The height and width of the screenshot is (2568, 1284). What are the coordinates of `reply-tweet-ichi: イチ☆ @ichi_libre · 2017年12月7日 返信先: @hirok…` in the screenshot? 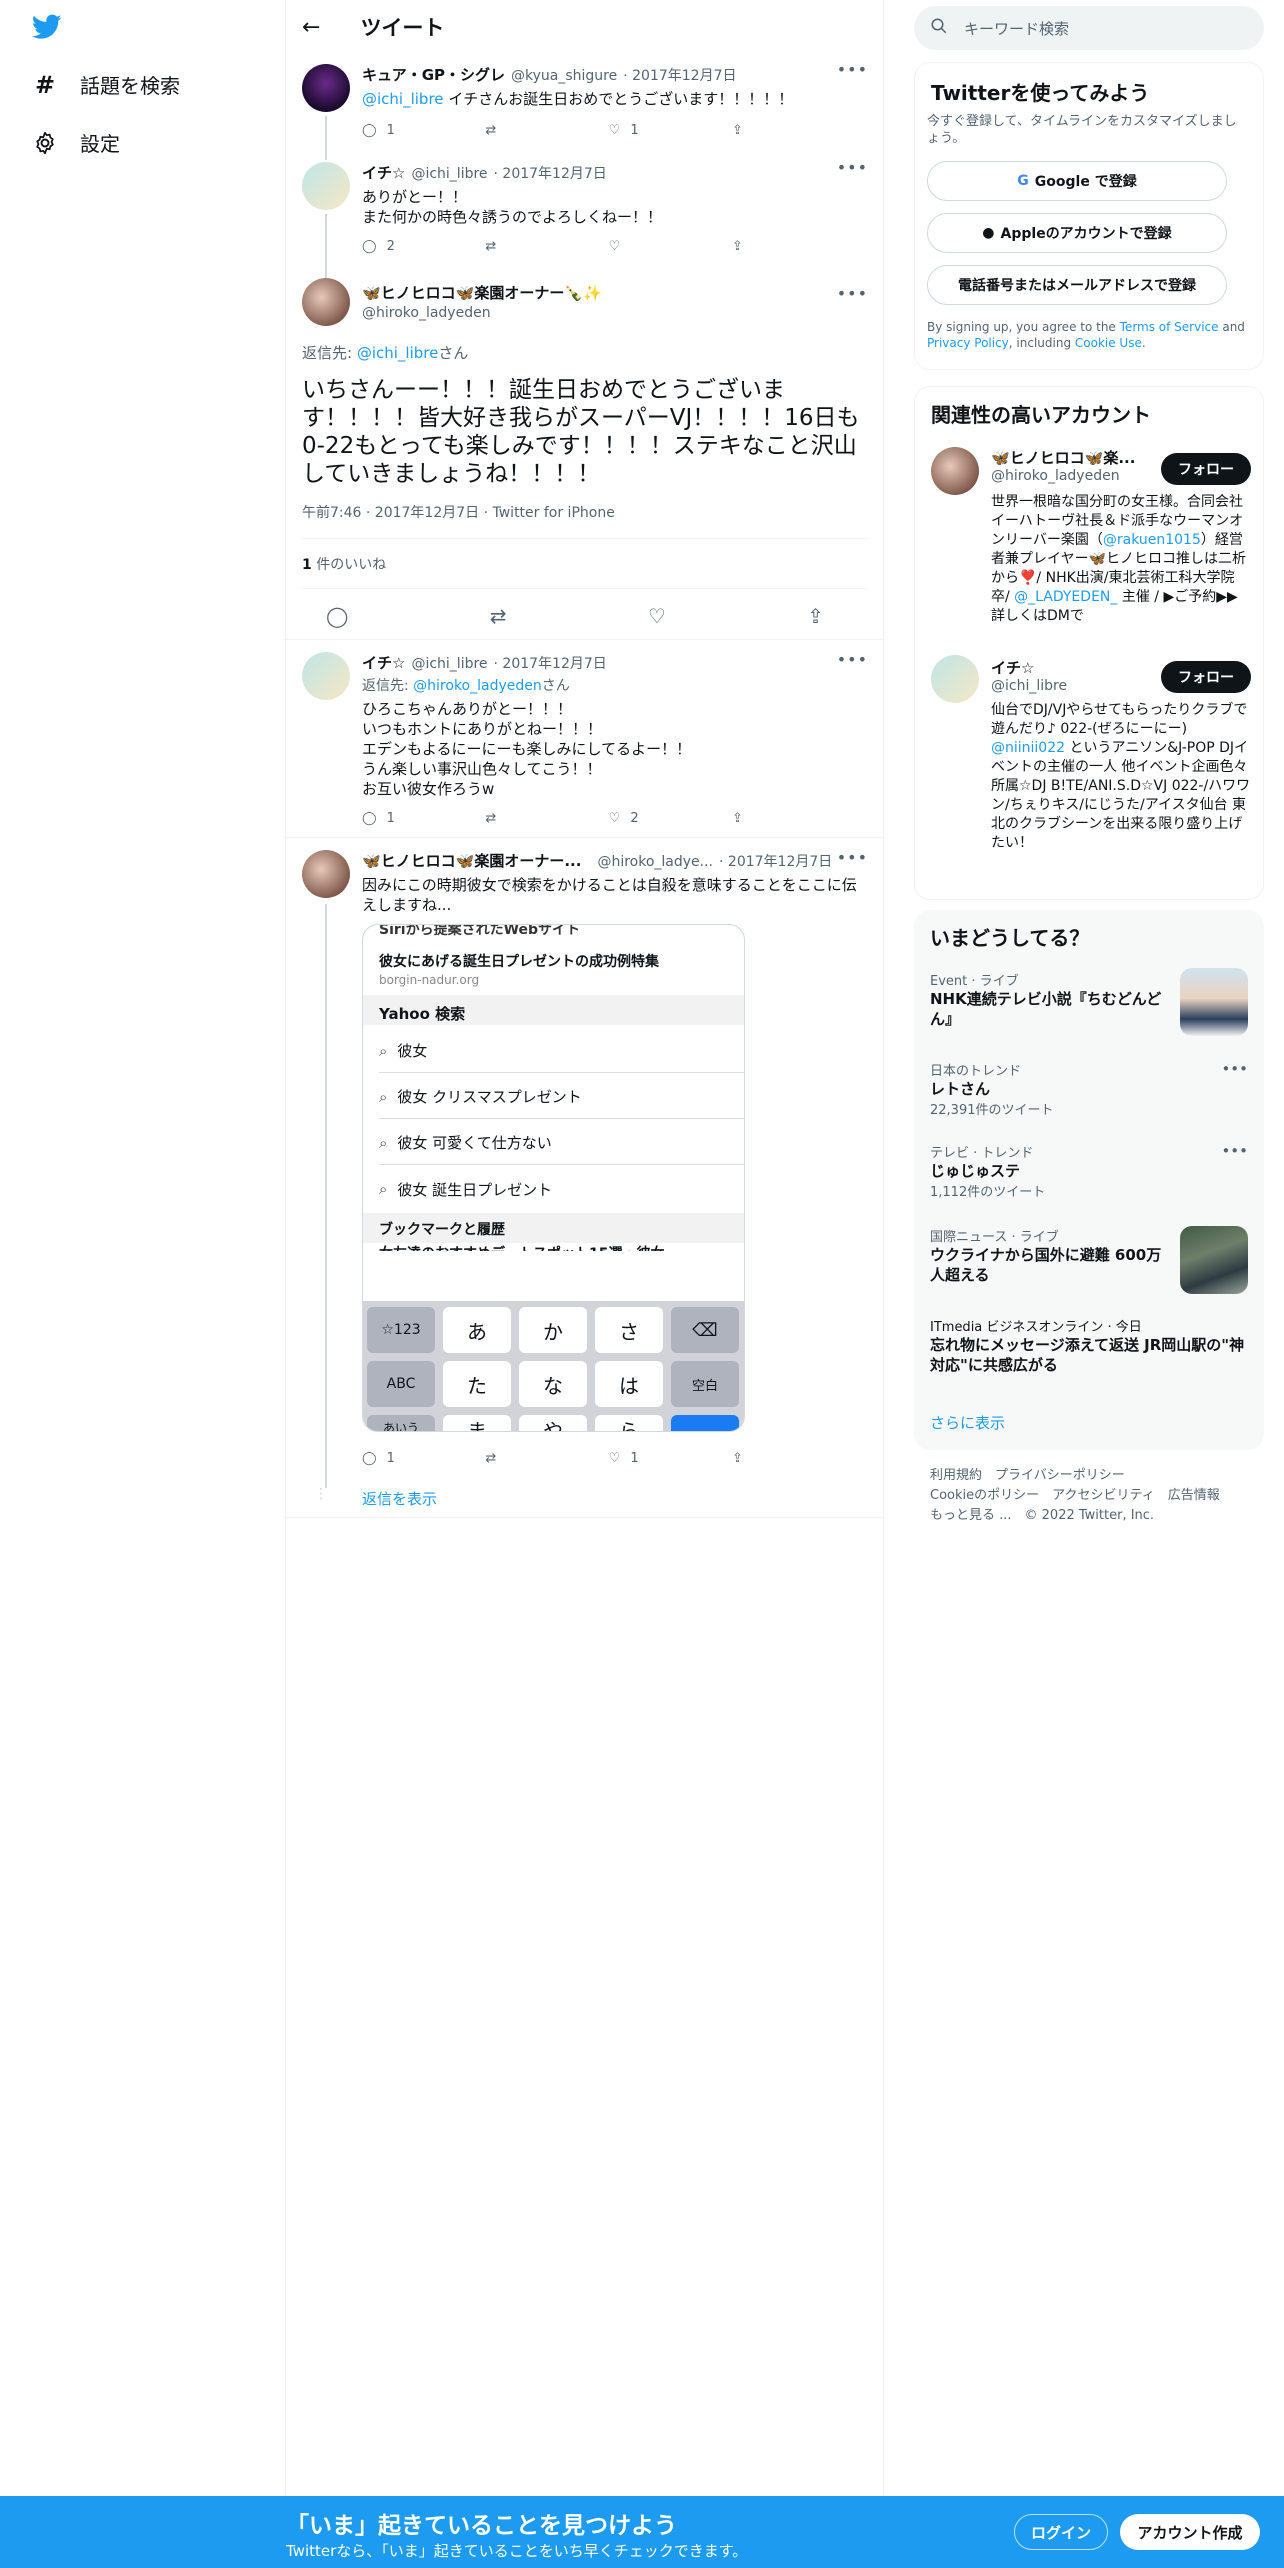 It's located at (585, 739).